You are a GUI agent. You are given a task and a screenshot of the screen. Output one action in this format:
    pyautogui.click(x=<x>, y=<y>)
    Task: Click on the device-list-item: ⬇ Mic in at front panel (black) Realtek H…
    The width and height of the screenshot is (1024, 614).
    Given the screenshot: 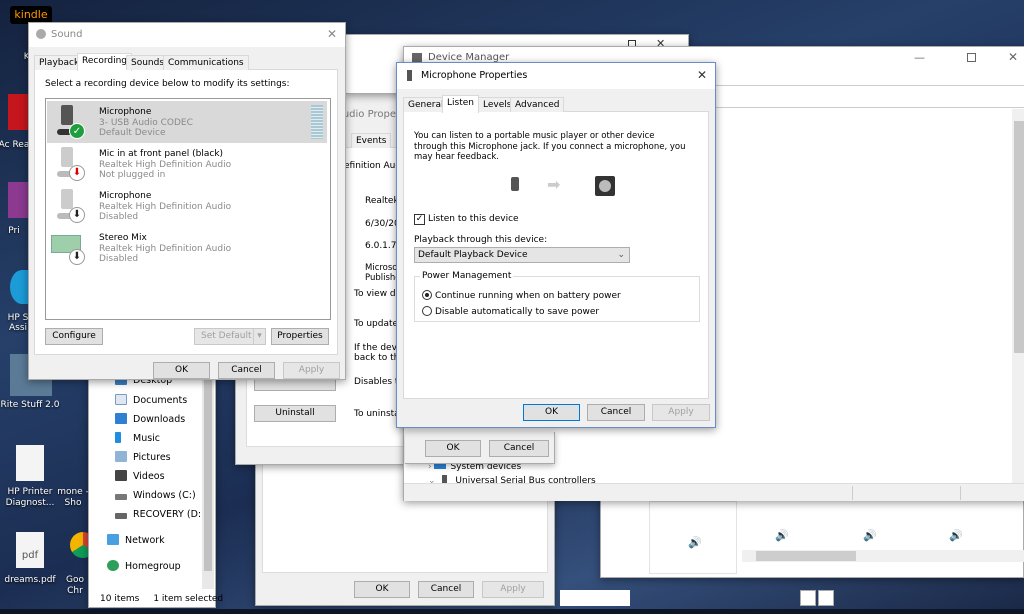 What is the action you would take?
    pyautogui.click(x=188, y=164)
    